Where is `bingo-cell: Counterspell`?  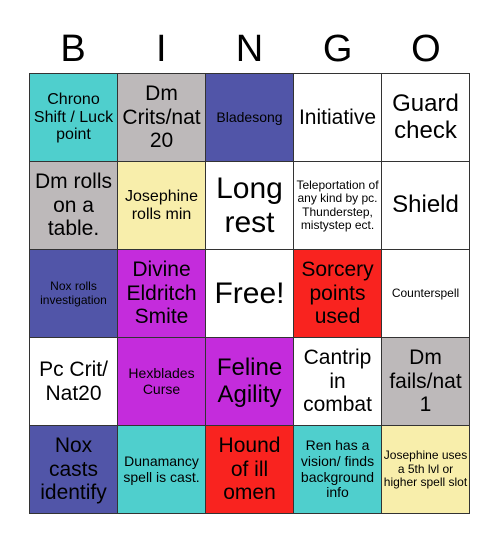
bingo-cell: Counterspell is located at coordinates (426, 294).